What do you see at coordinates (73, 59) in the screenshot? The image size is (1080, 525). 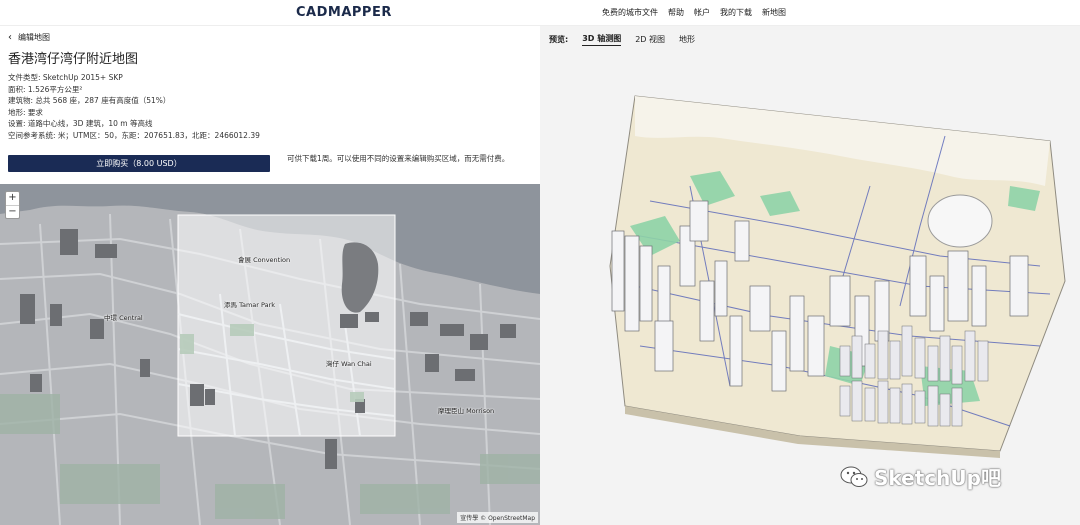 I see `page-title: 香港湾仔湾仔附近地图` at bounding box center [73, 59].